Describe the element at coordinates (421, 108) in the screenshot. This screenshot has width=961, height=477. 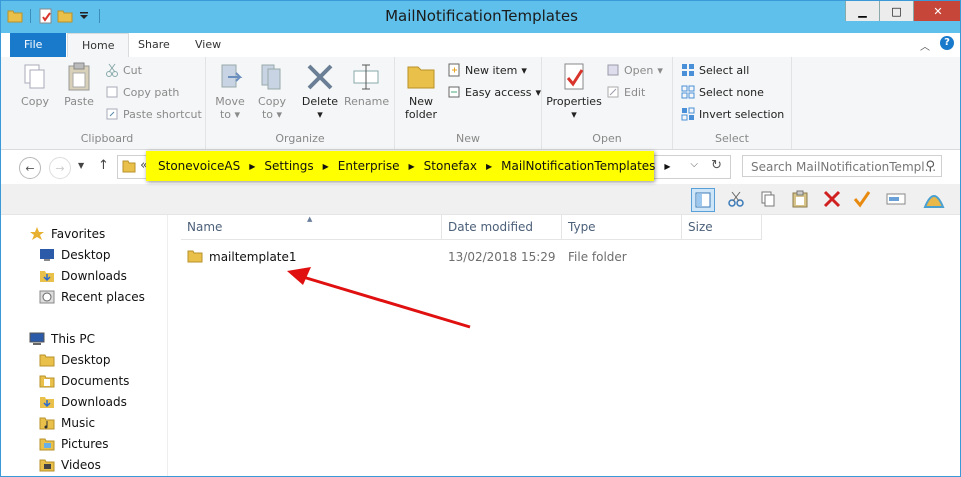
I see `new-folder-label: New folder` at that location.